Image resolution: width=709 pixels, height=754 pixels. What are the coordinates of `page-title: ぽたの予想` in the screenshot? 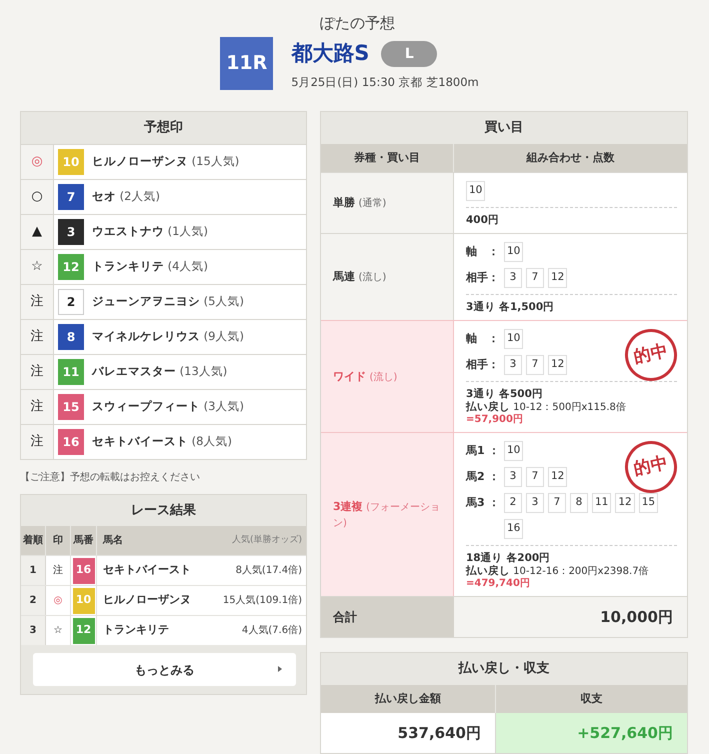 It's located at (357, 23).